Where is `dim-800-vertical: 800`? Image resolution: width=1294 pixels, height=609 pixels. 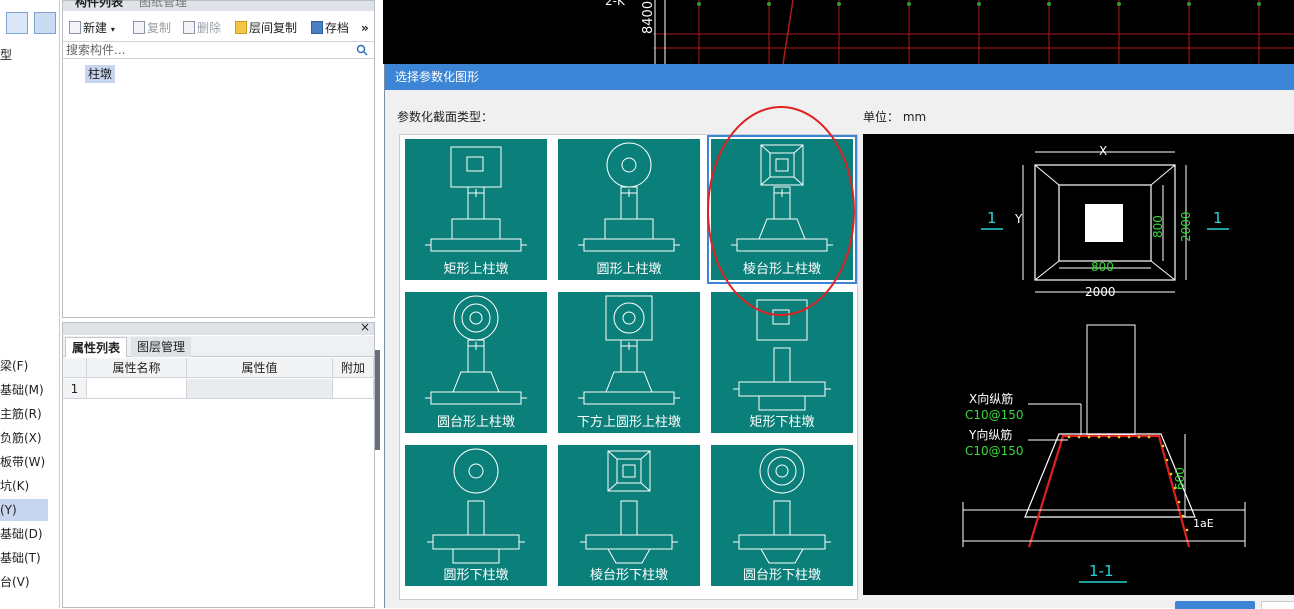
dim-800-vertical: 800 is located at coordinates (1158, 226).